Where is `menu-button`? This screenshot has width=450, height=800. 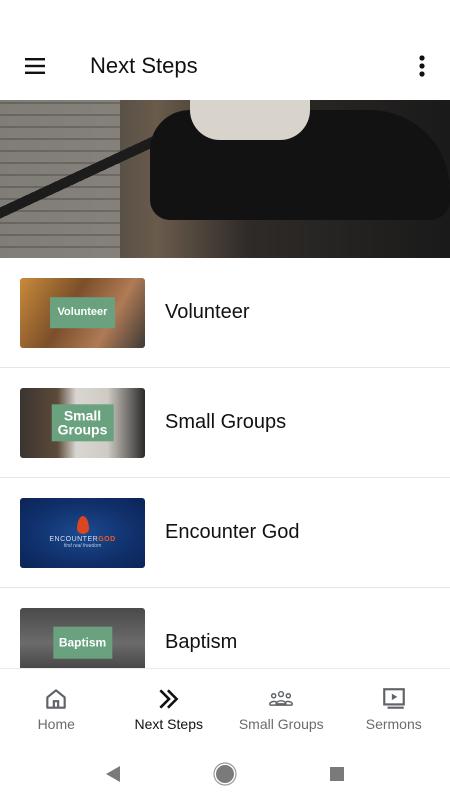
menu-button is located at coordinates (35, 66).